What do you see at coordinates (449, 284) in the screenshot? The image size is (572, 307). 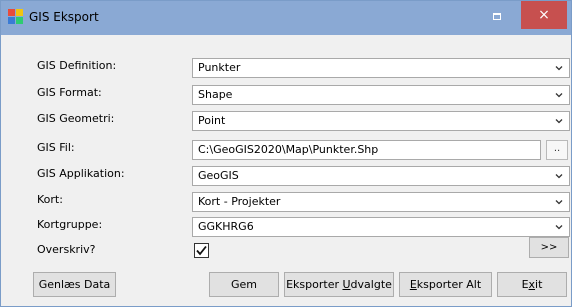 I see `export-all-label-end: ksporter Alt` at bounding box center [449, 284].